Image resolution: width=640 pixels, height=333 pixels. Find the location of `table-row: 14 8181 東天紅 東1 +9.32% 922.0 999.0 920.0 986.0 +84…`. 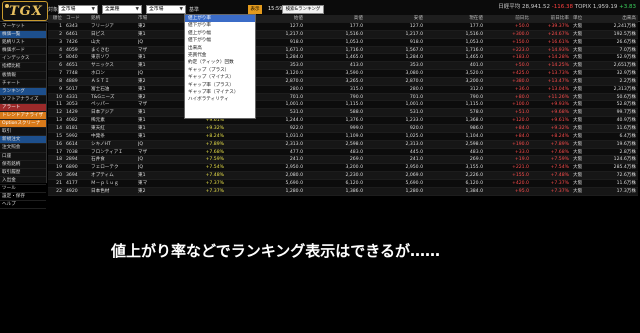

table-row: 14 8181 東天紅 東1 +9.32% 922.0 999.0 920.0 986.0 +84… is located at coordinates (343, 128).